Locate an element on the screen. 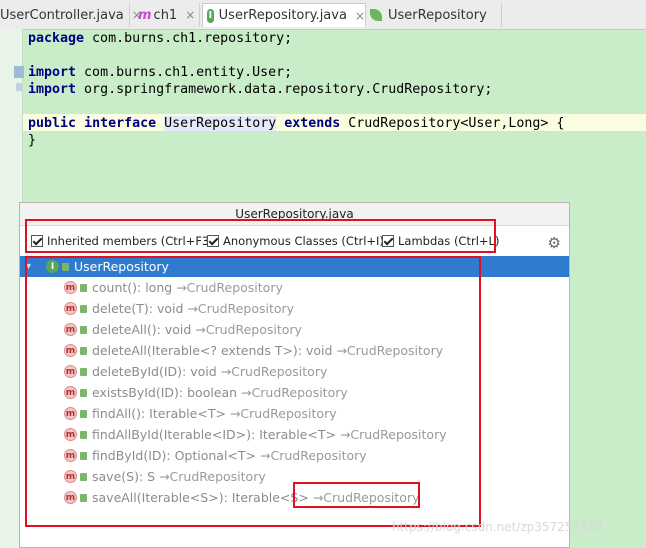  tab-ch1: m ch1 × is located at coordinates (167, 15).